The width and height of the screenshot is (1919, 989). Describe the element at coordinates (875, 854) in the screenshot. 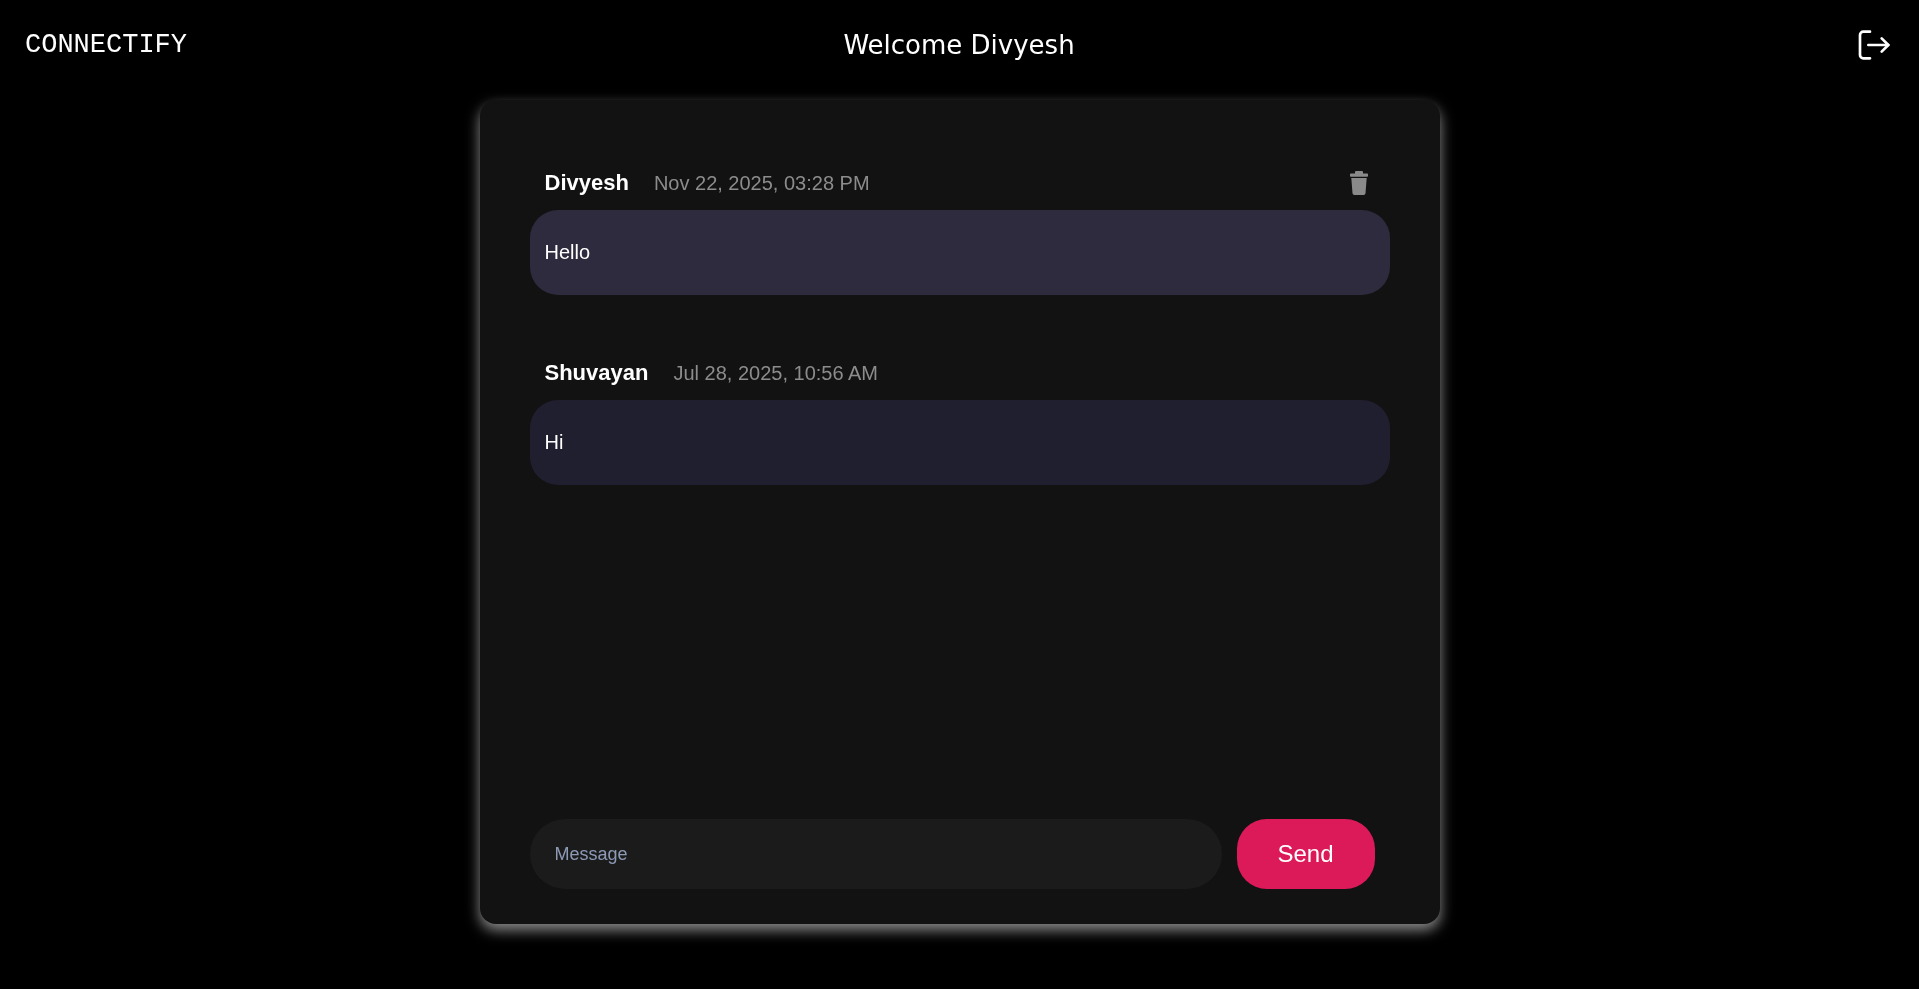

I see `message-input: Message` at that location.